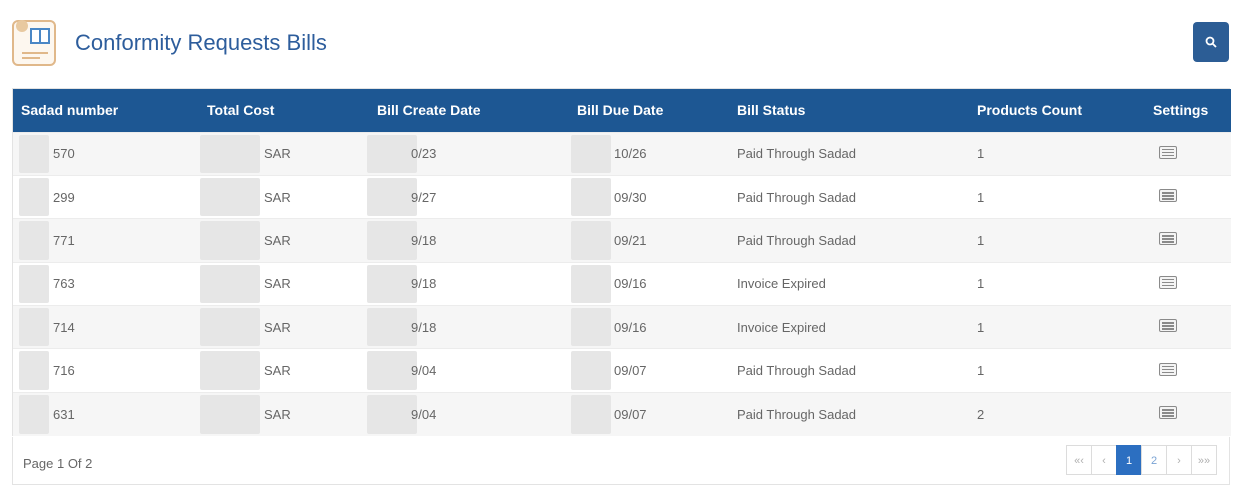 The height and width of the screenshot is (487, 1244). I want to click on cell-bill-create-date-text: 0/23, so click(424, 154).